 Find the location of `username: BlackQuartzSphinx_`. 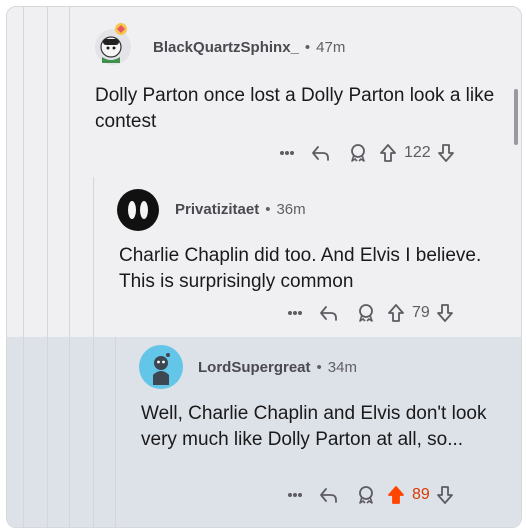

username: BlackQuartzSphinx_ is located at coordinates (226, 47).